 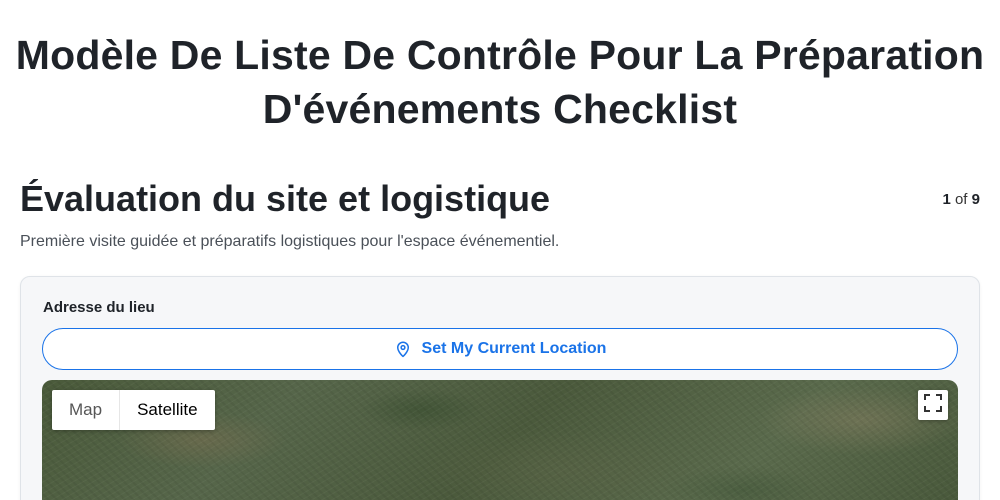 I want to click on map-type-map: Map, so click(x=85, y=410).